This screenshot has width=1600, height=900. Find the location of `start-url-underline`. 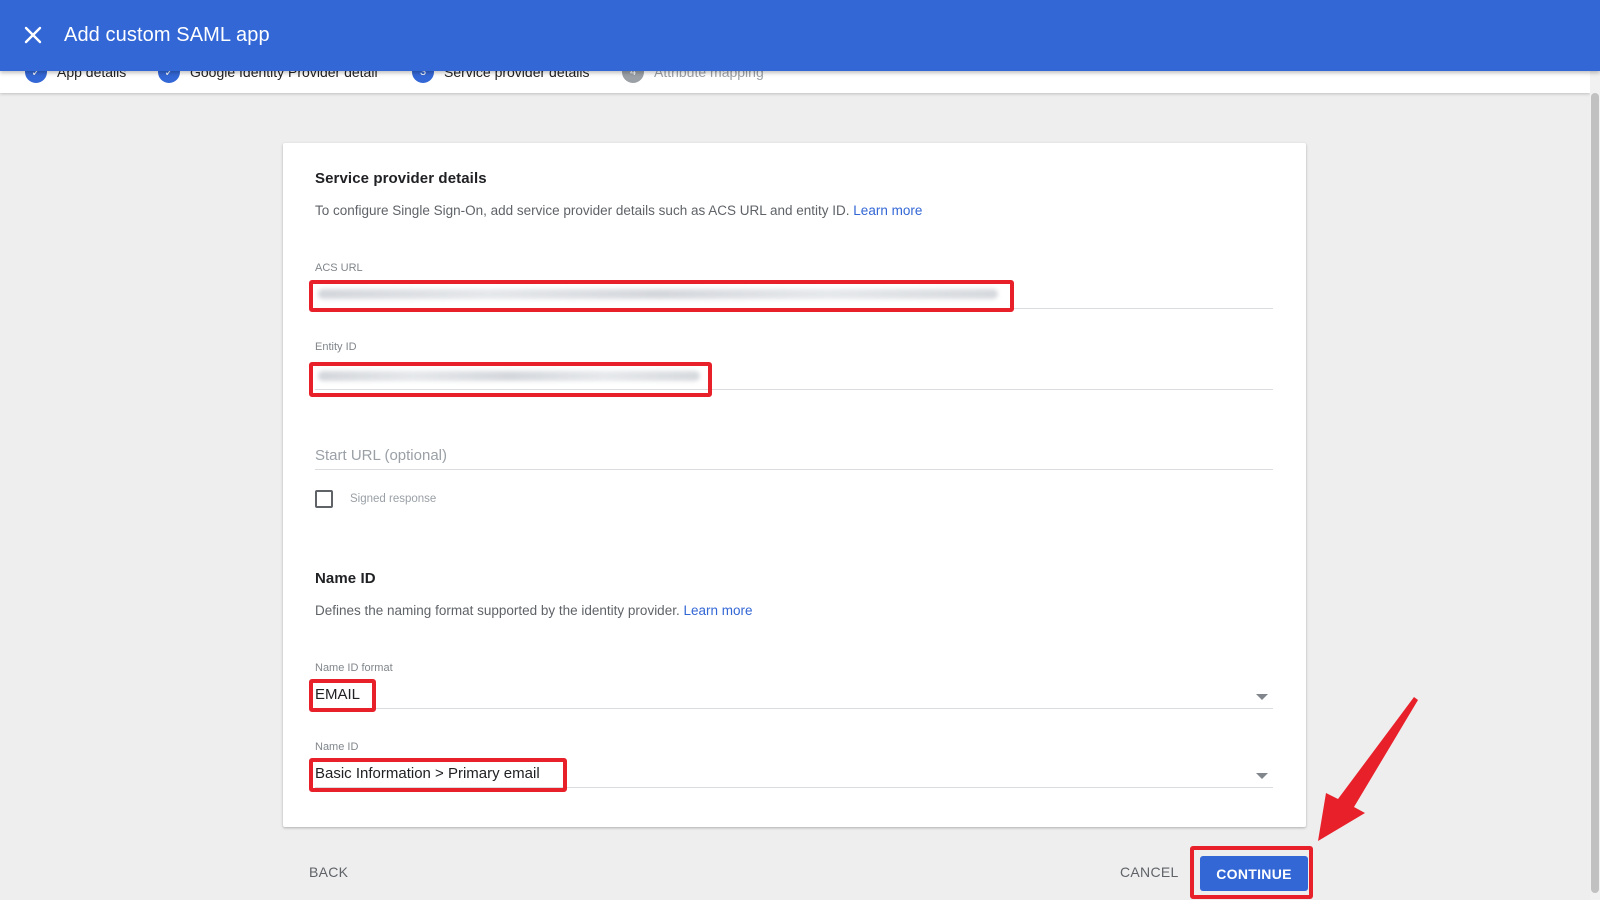

start-url-underline is located at coordinates (794, 469).